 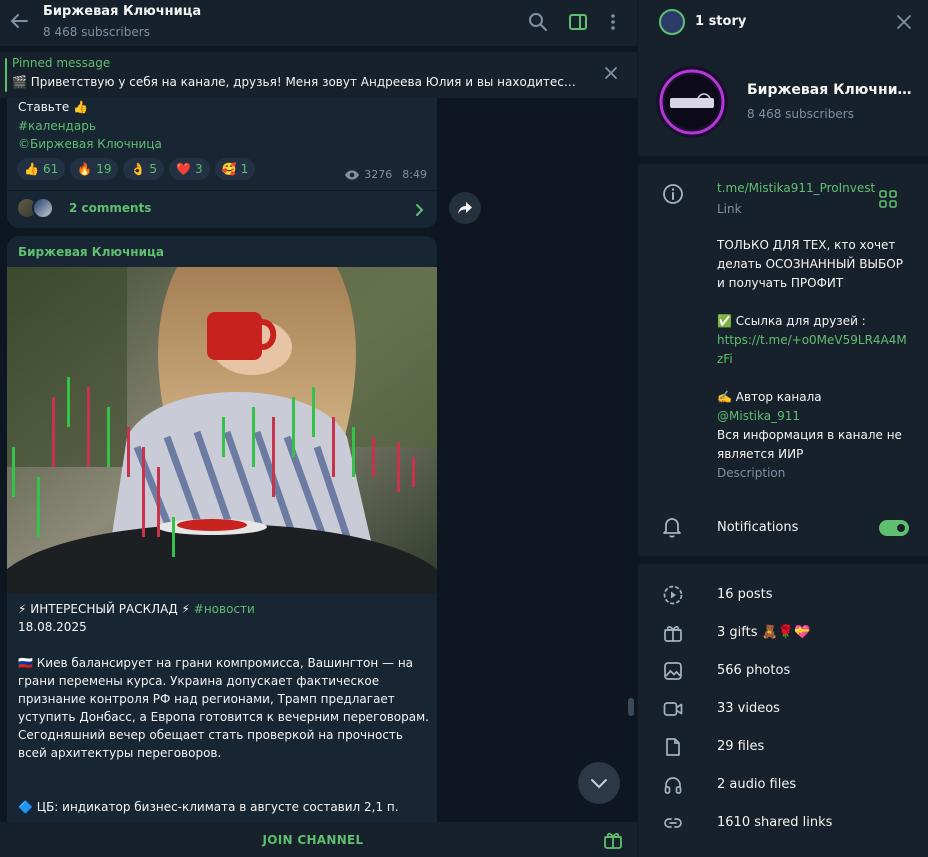 I want to click on reactions: 👍 61 🔥 19 👌 5 ❤️ 3 🥰 1, so click(x=136, y=169).